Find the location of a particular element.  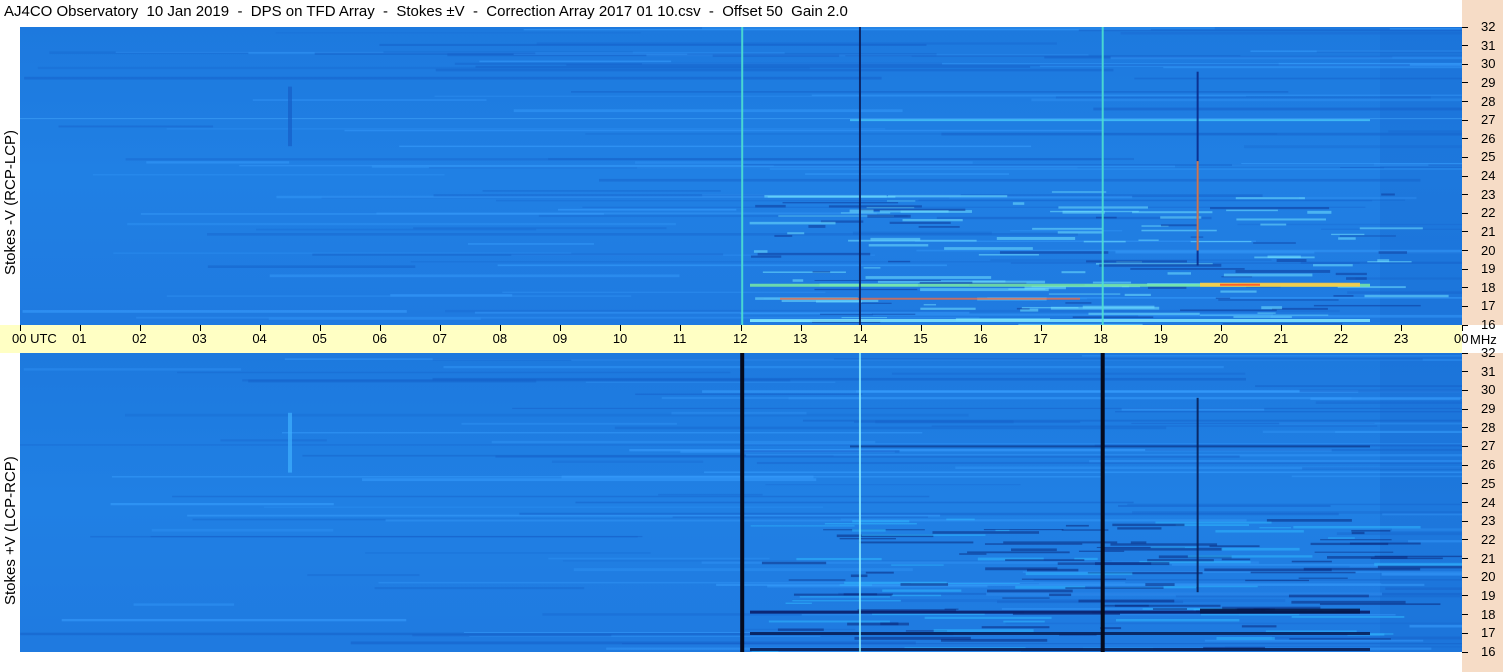

freq-tick-label: 29 is located at coordinates (1488, 82).